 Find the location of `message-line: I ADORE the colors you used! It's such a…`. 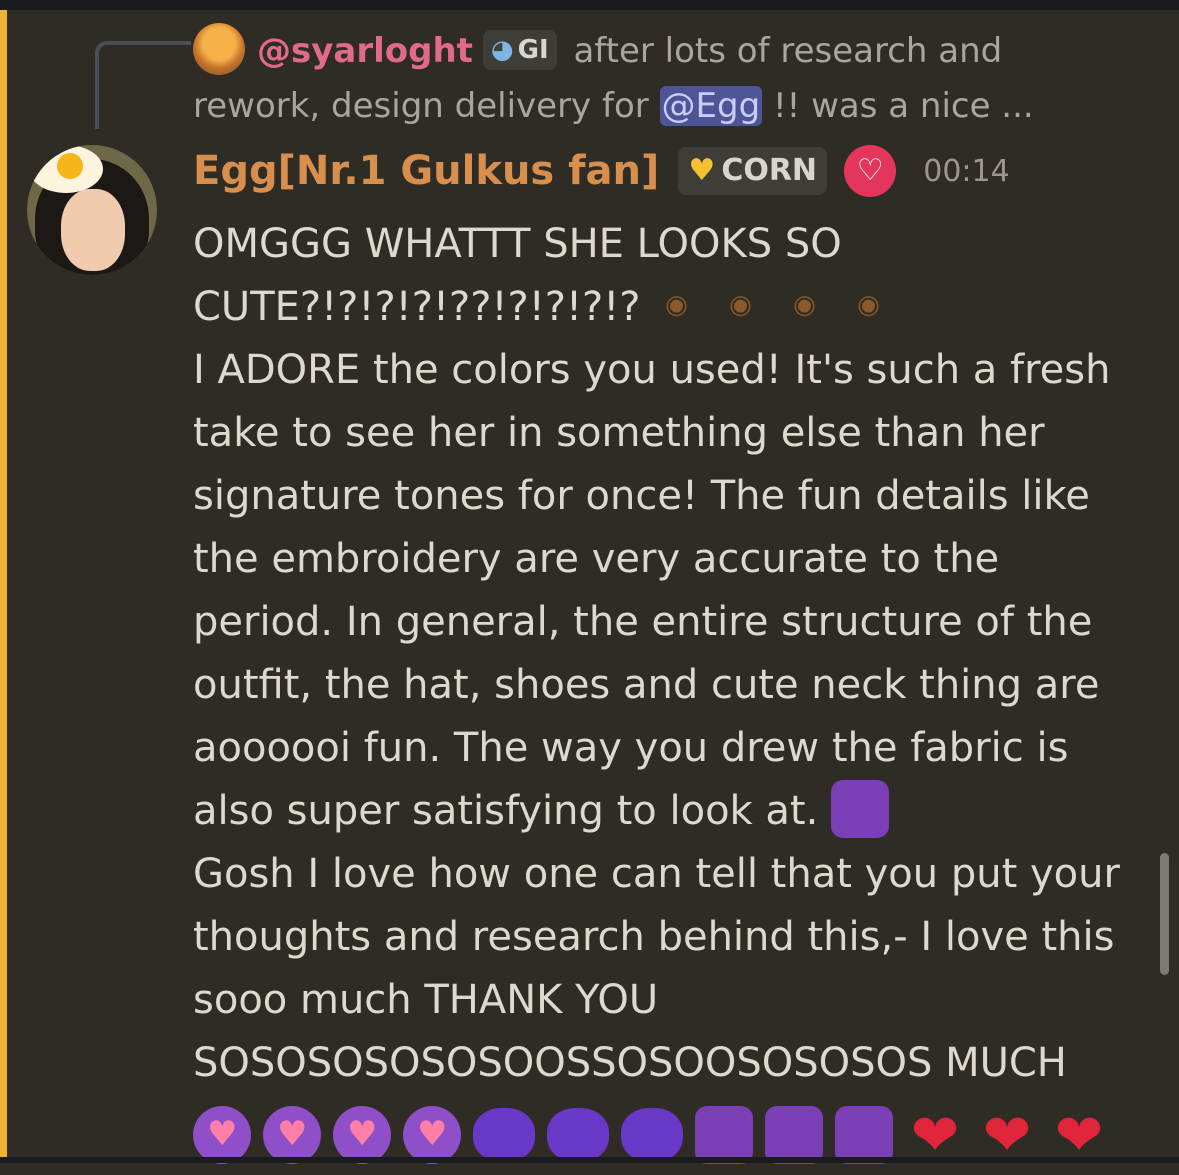

message-line: I ADORE the colors you used! It's such a… is located at coordinates (652, 370).